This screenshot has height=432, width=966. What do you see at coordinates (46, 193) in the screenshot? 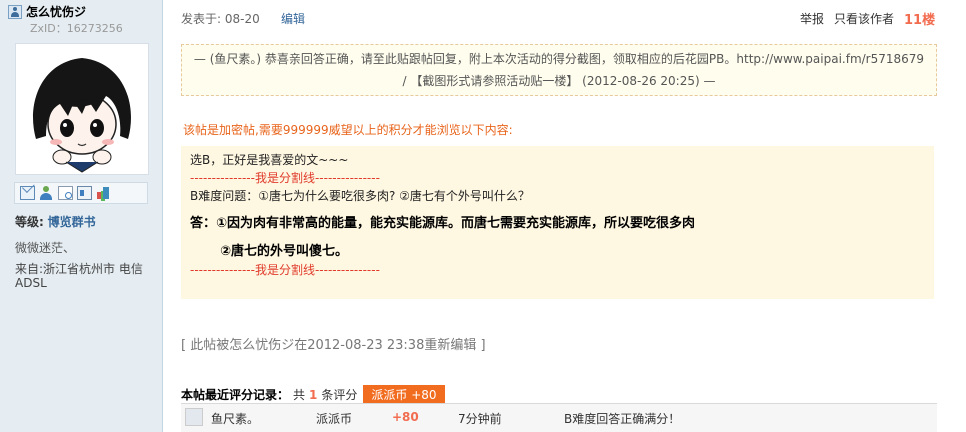
I see `add-friend-icon` at bounding box center [46, 193].